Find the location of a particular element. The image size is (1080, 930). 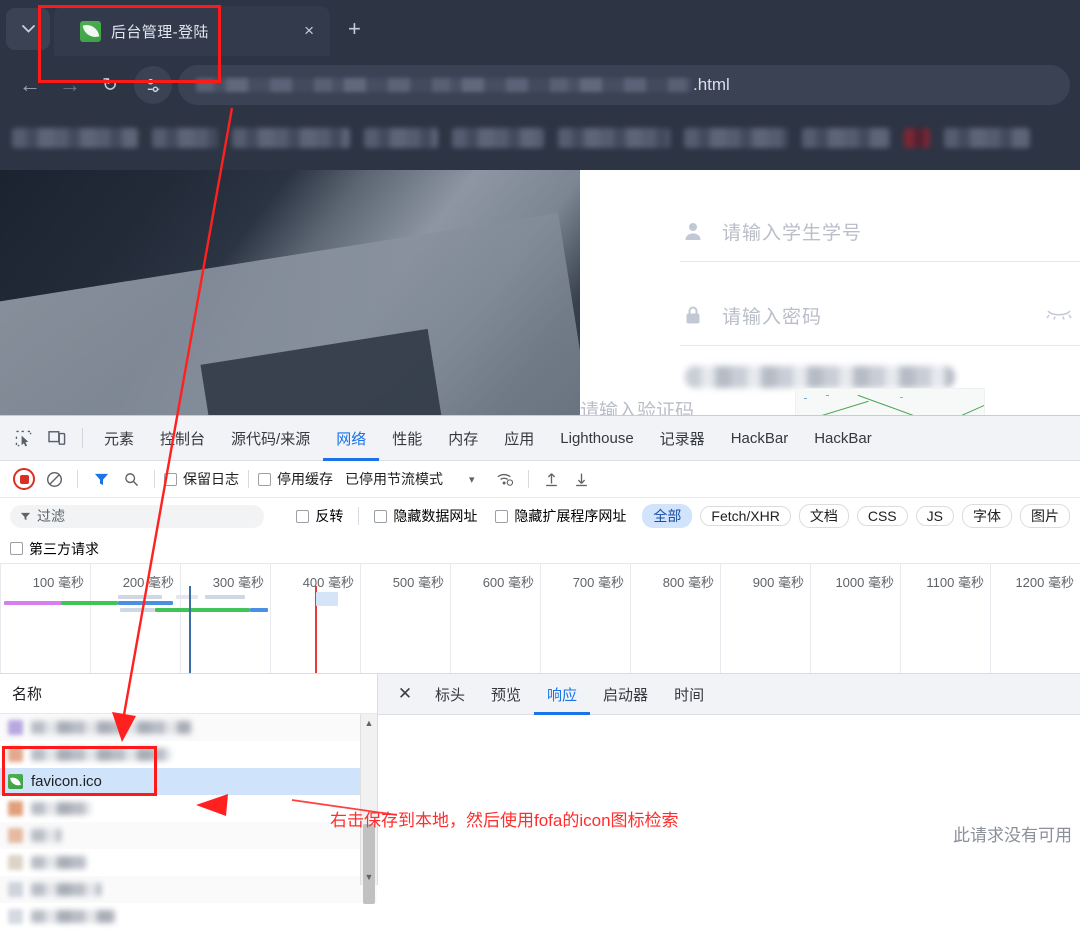

type-chip-css: CSS is located at coordinates (882, 516).